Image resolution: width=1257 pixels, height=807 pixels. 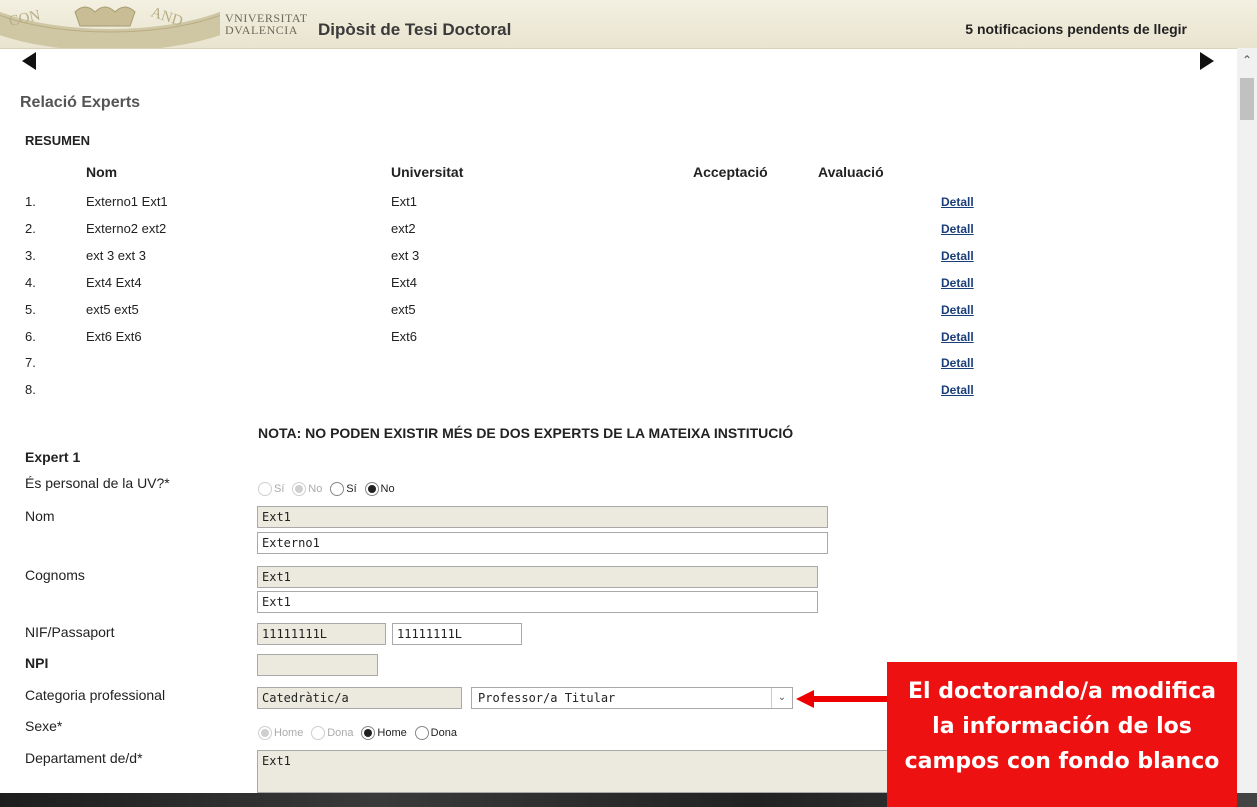 I want to click on row-number: 4., so click(x=30, y=282).